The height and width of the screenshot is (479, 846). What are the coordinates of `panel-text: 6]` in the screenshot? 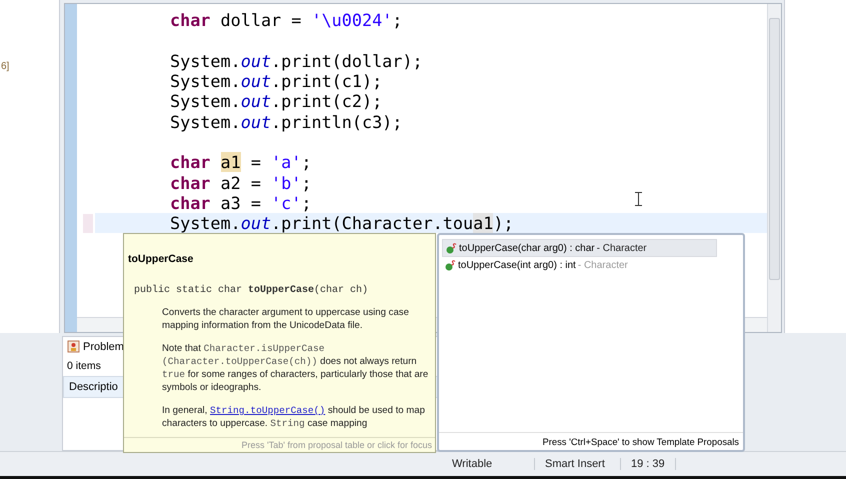 It's located at (5, 66).